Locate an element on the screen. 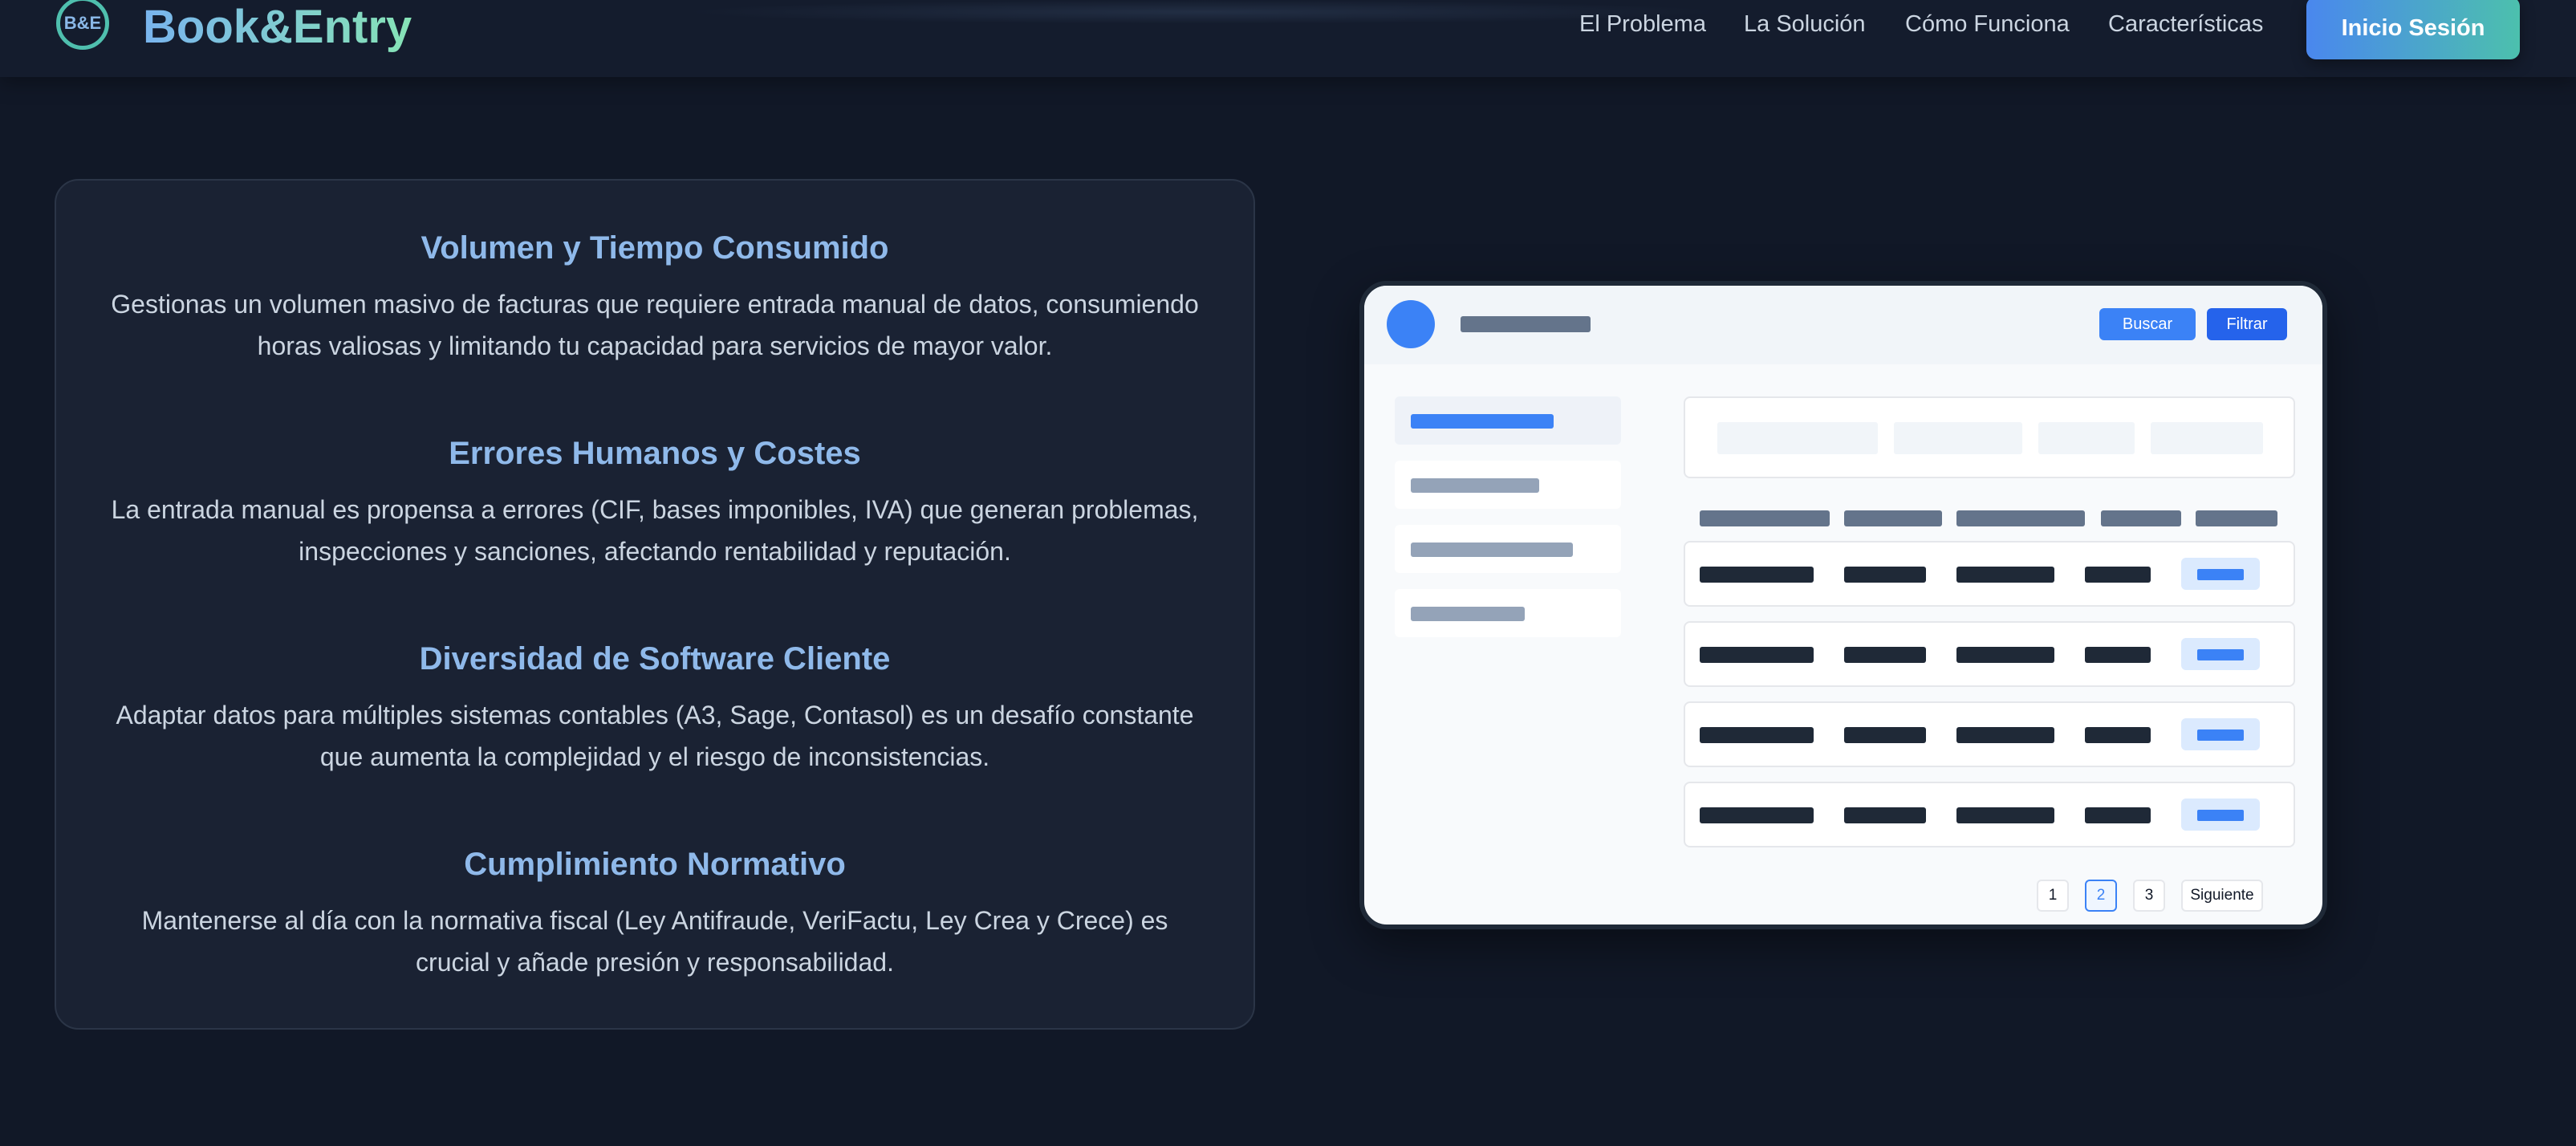  brand-name: Book&Entry is located at coordinates (277, 30).